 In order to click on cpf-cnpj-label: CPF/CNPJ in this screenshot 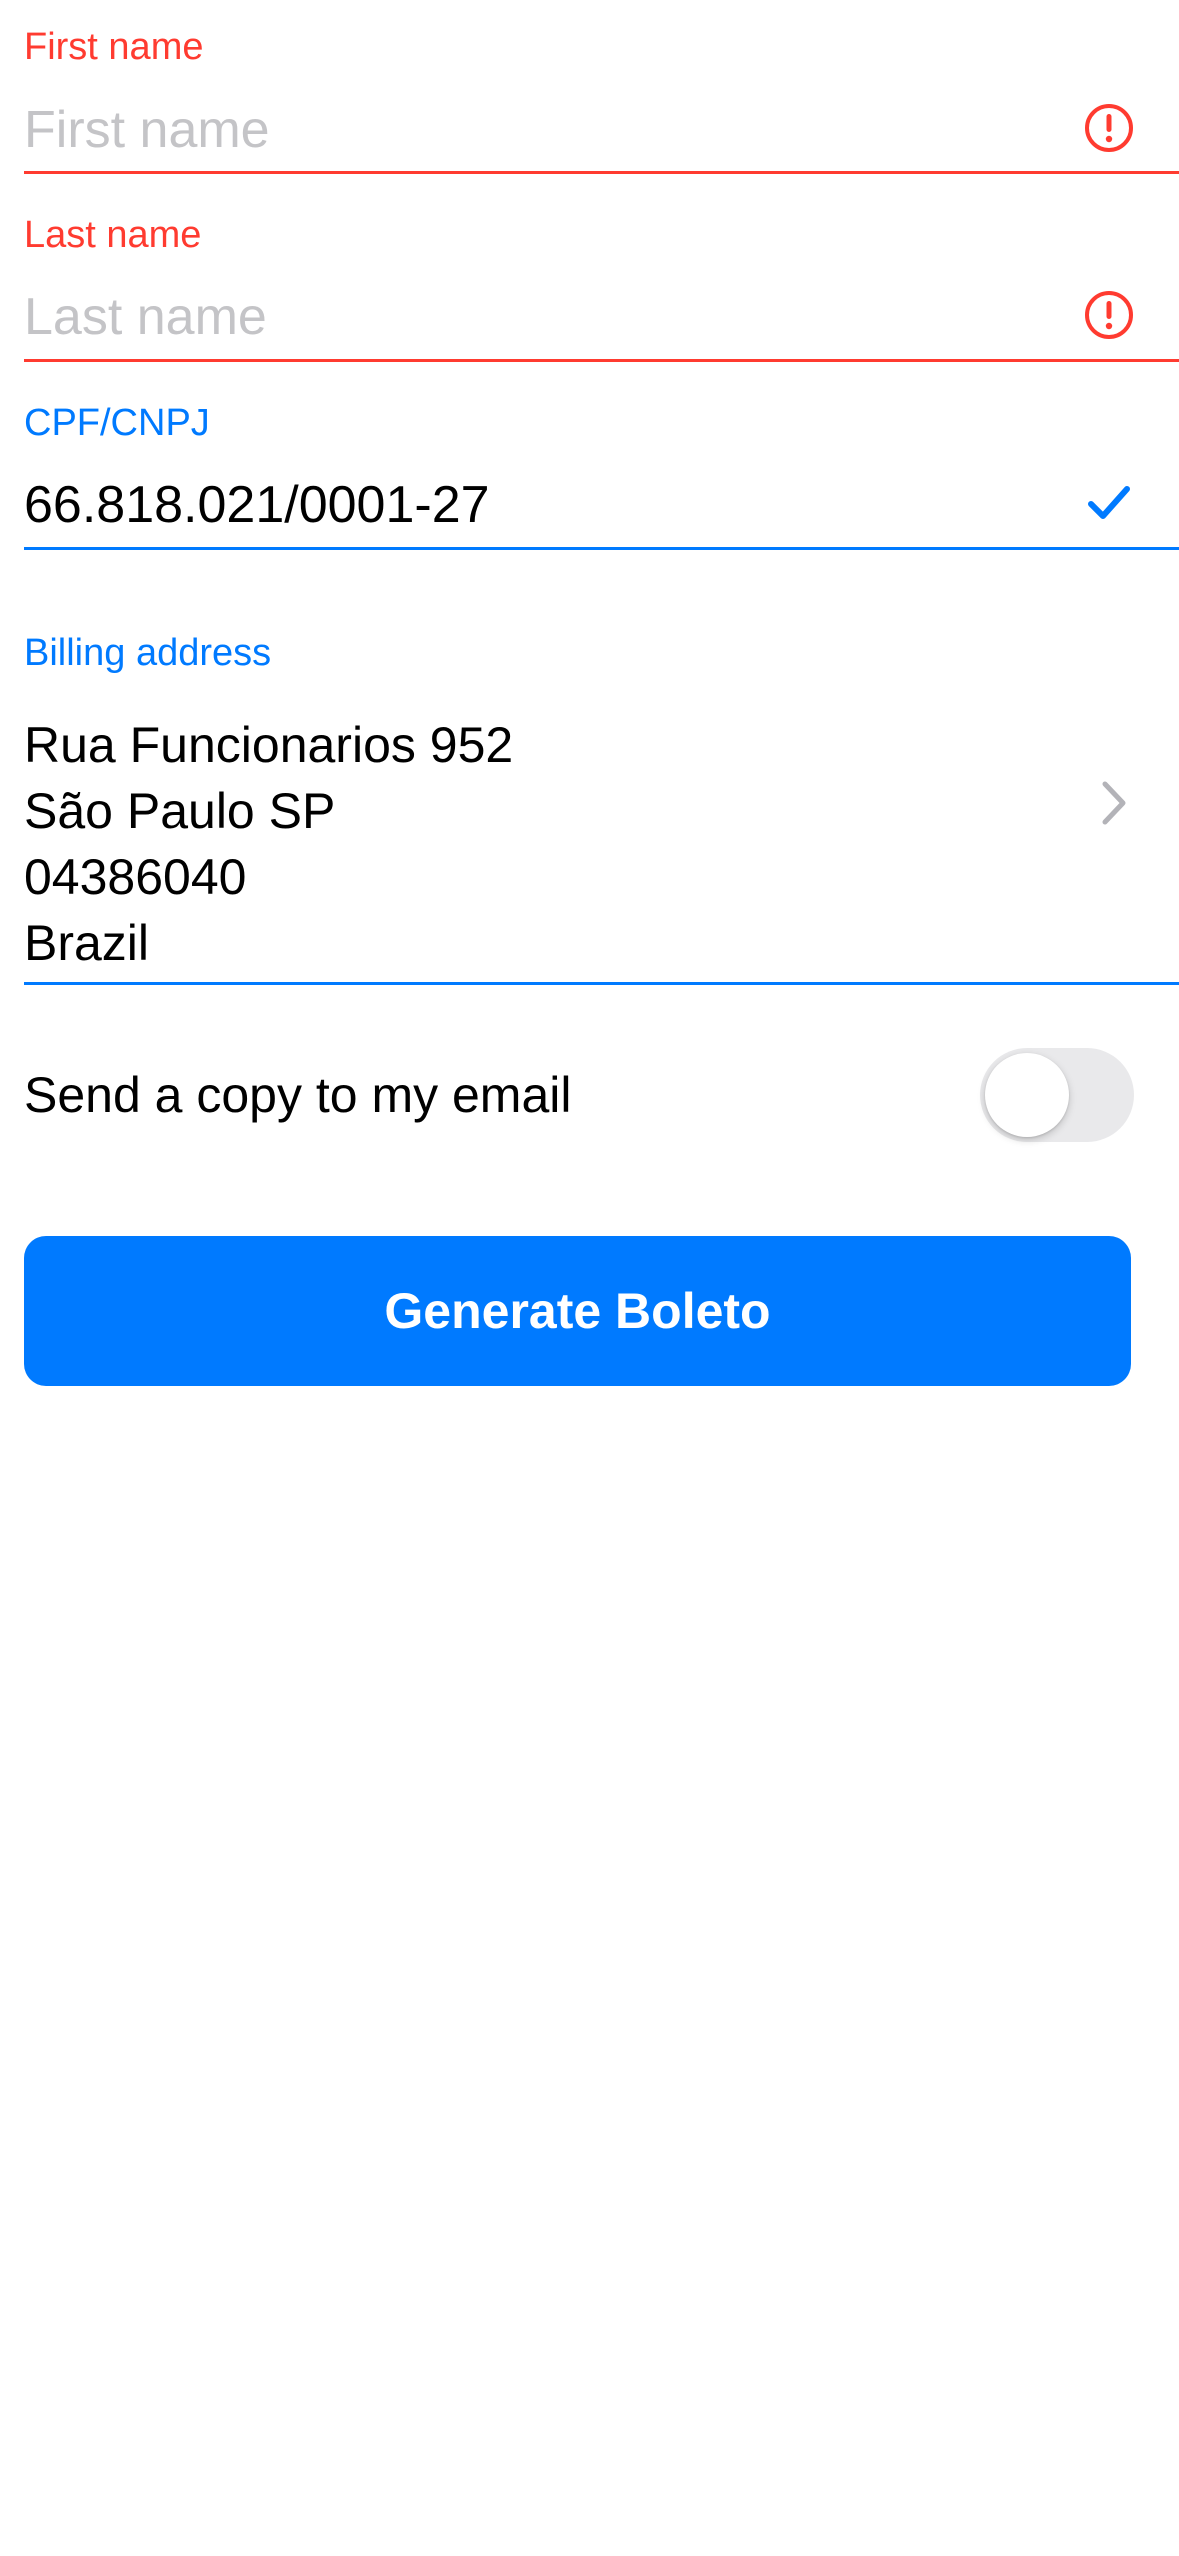, I will do `click(117, 423)`.